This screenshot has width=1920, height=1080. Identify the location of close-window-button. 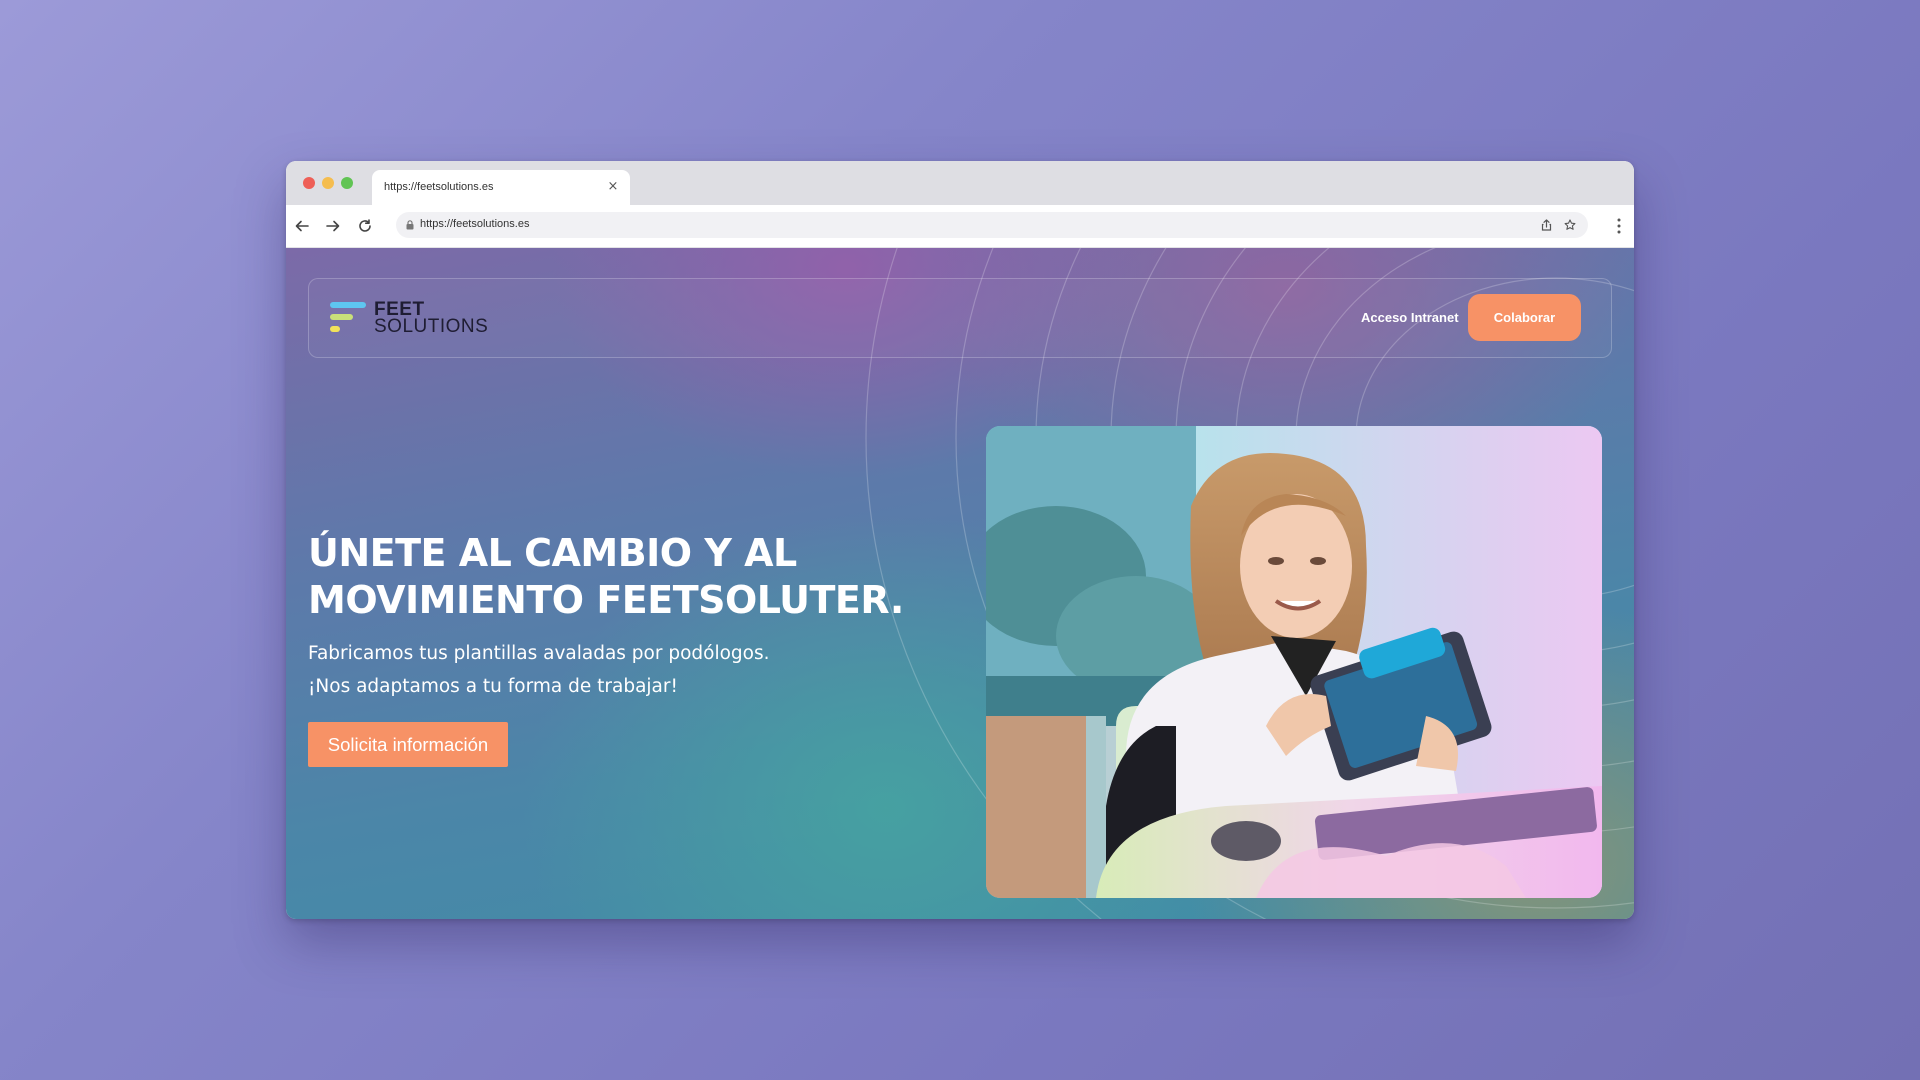
(309, 183).